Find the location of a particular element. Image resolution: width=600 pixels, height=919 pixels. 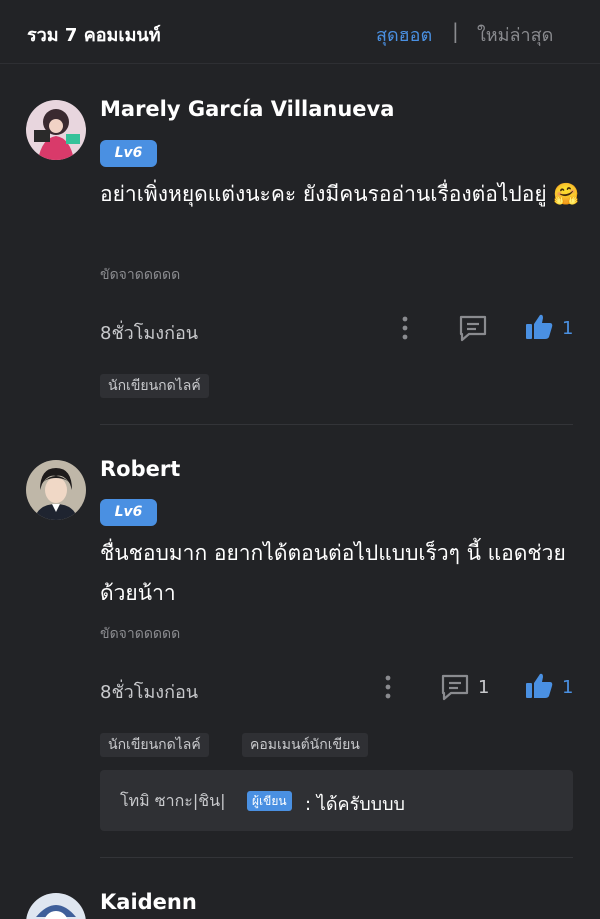

comment-username: Marely García Villanueva is located at coordinates (247, 109).